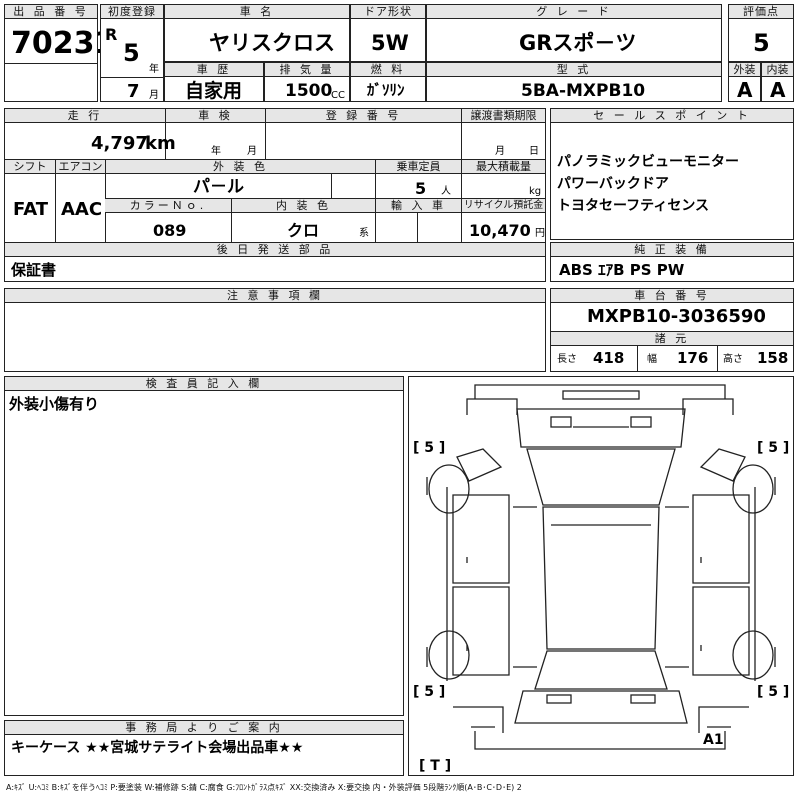  I want to click on car-name-box: 車 名 ヤリスクロス, so click(257, 33).